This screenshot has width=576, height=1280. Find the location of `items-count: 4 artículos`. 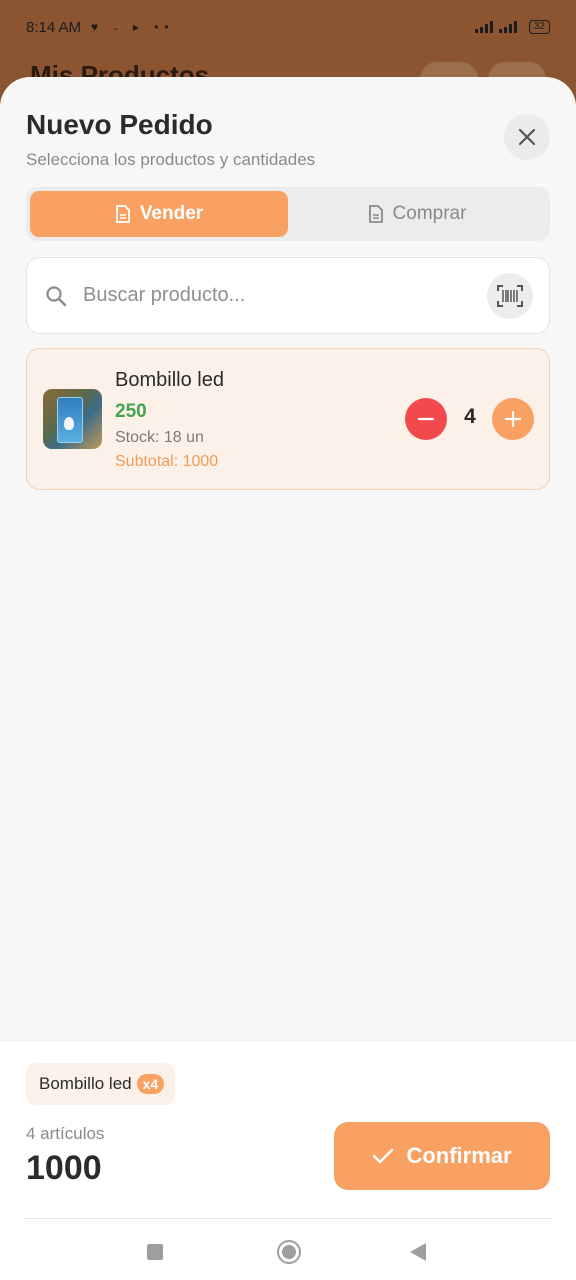

items-count: 4 artículos is located at coordinates (65, 1133).